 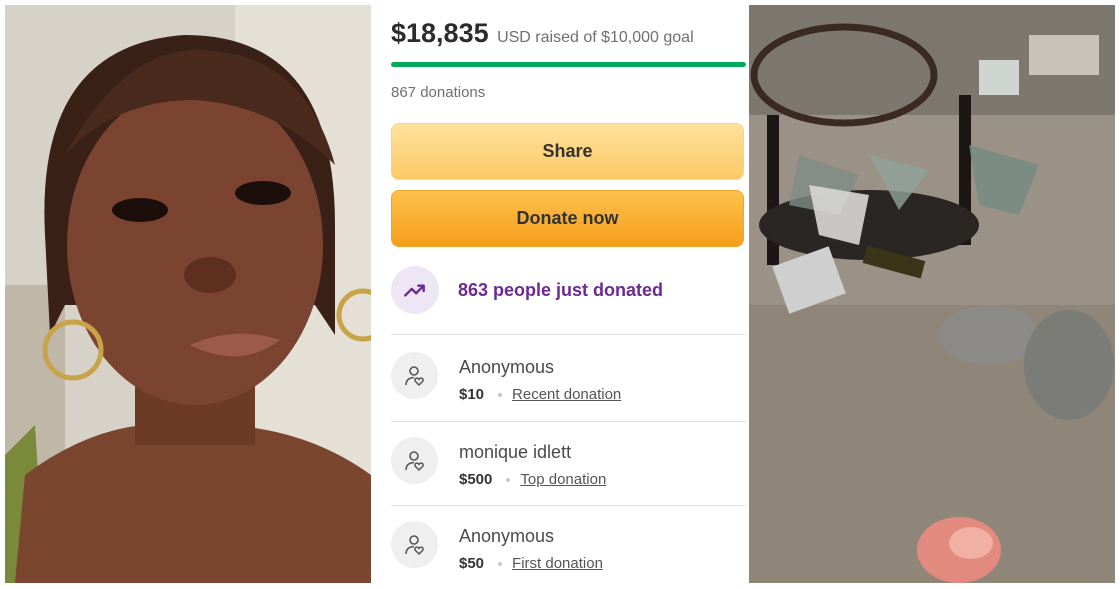 I want to click on raised-goal-text: USD raised of $10,000 goal, so click(x=595, y=37).